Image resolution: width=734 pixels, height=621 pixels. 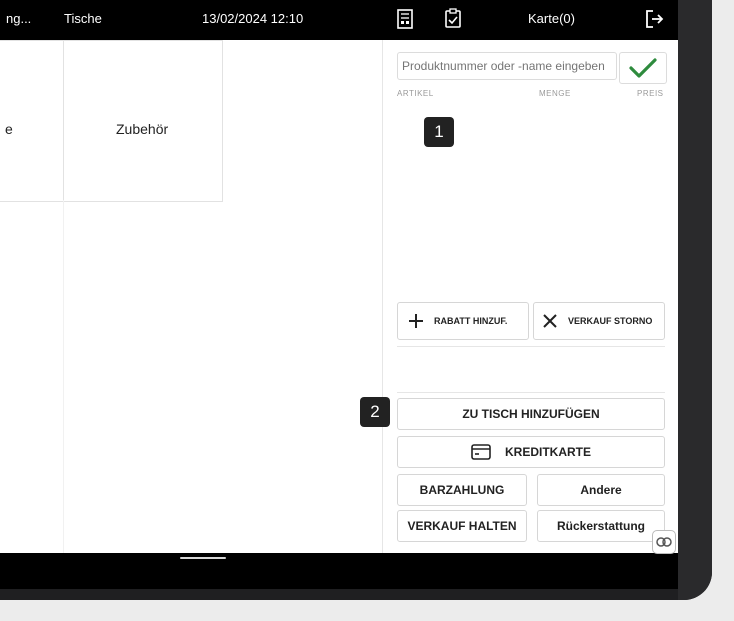 What do you see at coordinates (654, 19) in the screenshot?
I see `logout-icon` at bounding box center [654, 19].